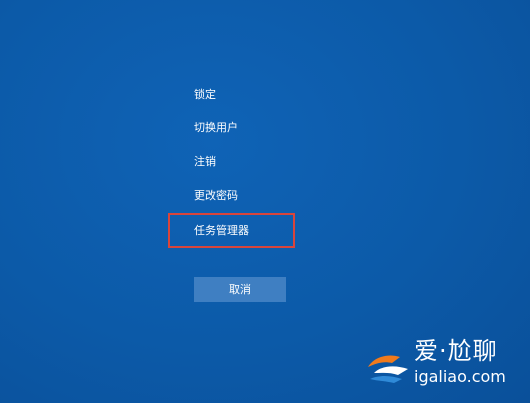 The height and width of the screenshot is (403, 530). Describe the element at coordinates (460, 376) in the screenshot. I see `watermark-url-text: igaliao.com` at that location.